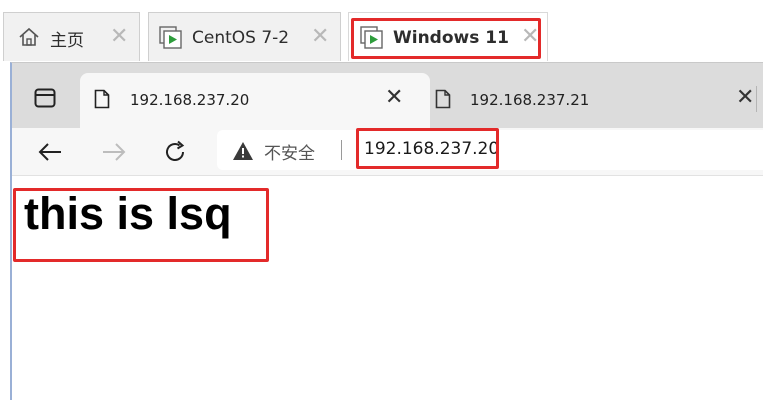 The height and width of the screenshot is (400, 763). Describe the element at coordinates (530, 100) in the screenshot. I see `browser-tab-title: 192.168.237.21` at that location.